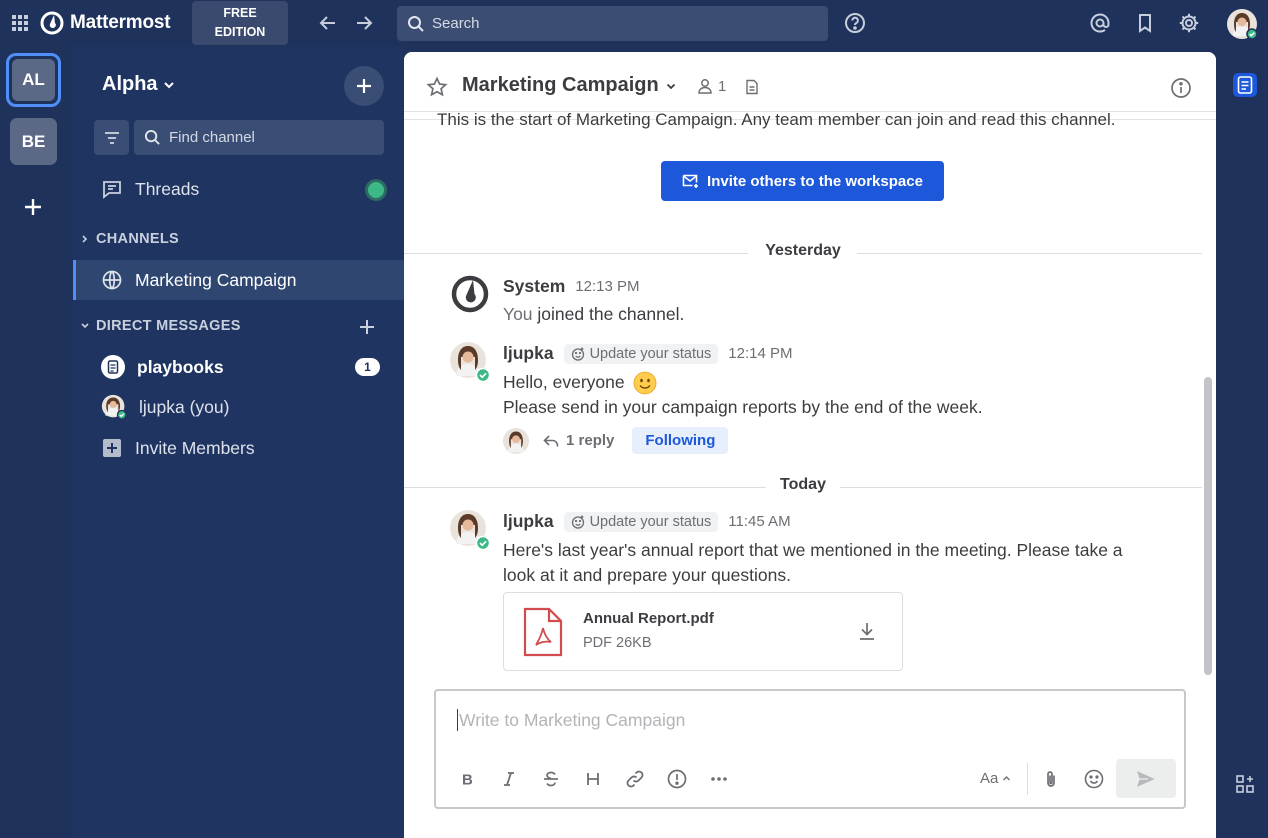  I want to click on post-author: System, so click(534, 286).